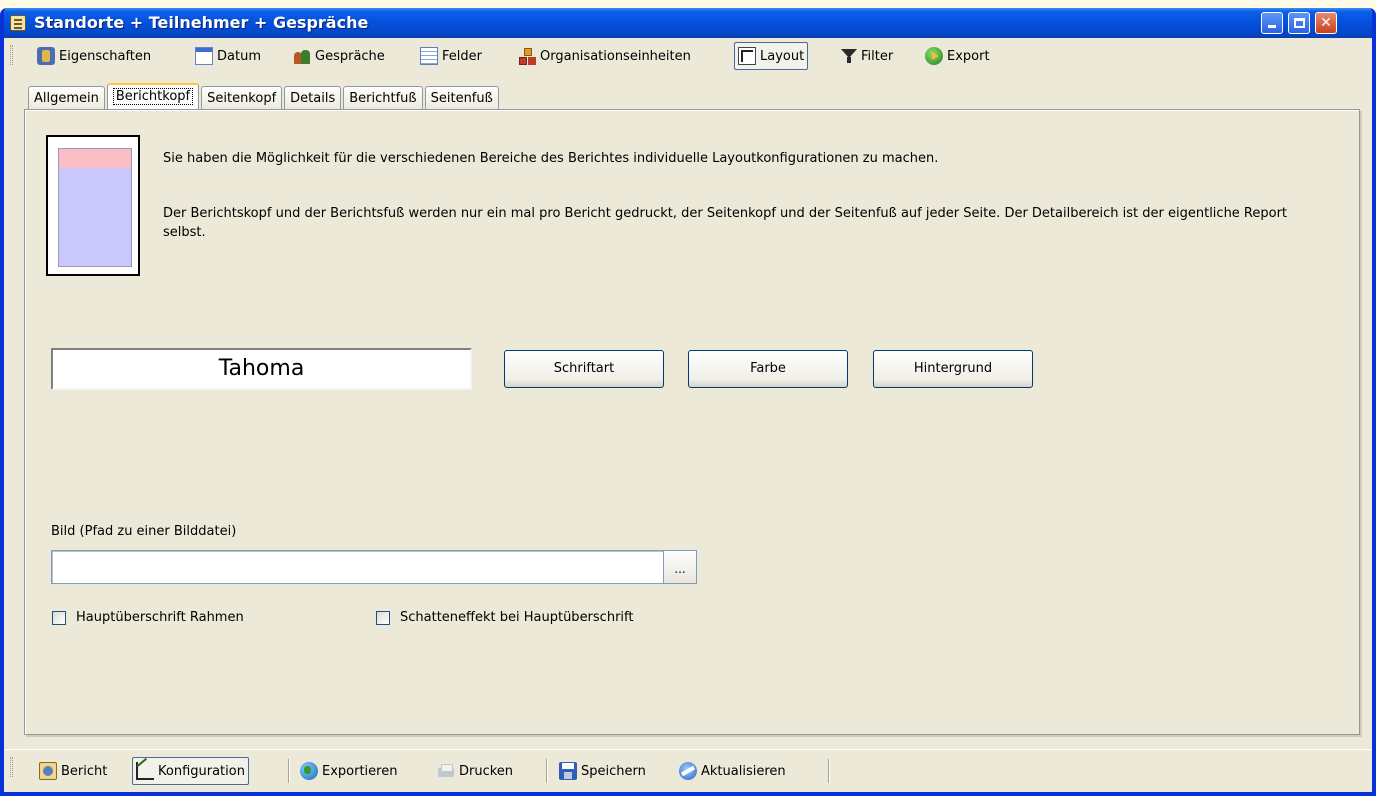  What do you see at coordinates (48, 771) in the screenshot?
I see `report-icon` at bounding box center [48, 771].